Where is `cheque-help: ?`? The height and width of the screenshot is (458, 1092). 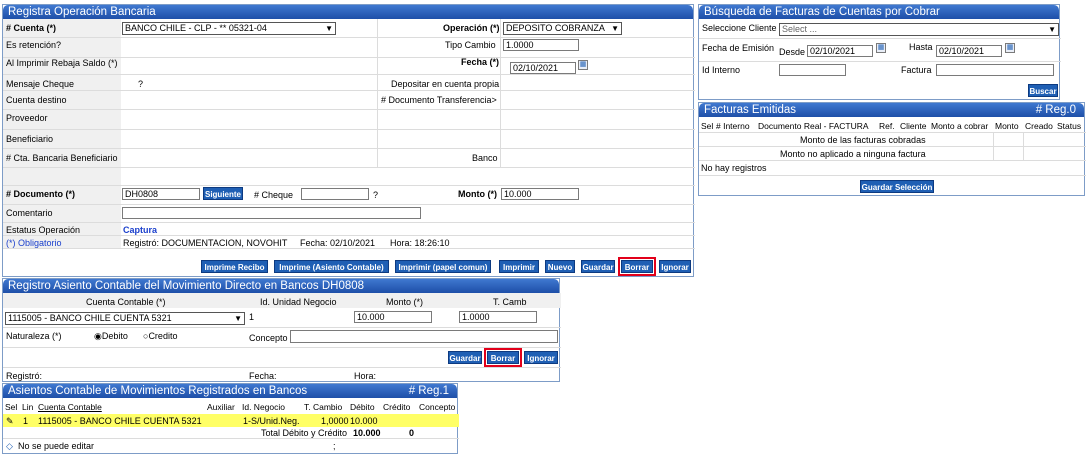
cheque-help: ? is located at coordinates (375, 195).